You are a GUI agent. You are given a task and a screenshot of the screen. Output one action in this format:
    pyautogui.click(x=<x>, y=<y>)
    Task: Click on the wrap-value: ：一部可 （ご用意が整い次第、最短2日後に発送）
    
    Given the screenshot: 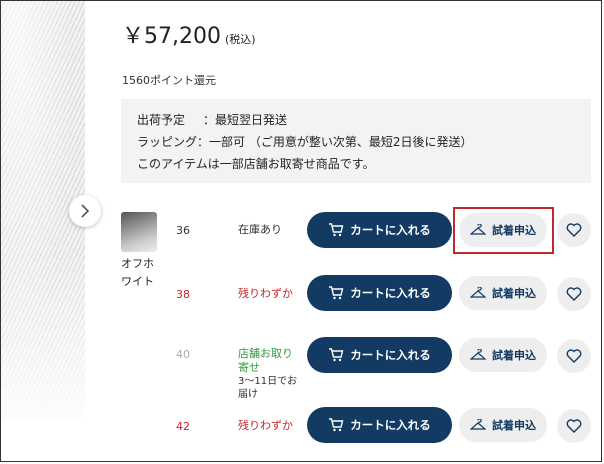 What is the action you would take?
    pyautogui.click(x=335, y=142)
    